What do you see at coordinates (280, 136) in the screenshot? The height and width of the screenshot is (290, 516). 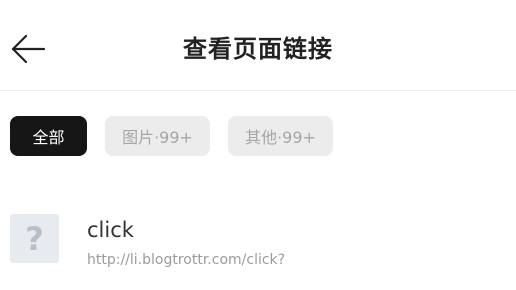 I see `filter-other-chip: 其他·99+` at bounding box center [280, 136].